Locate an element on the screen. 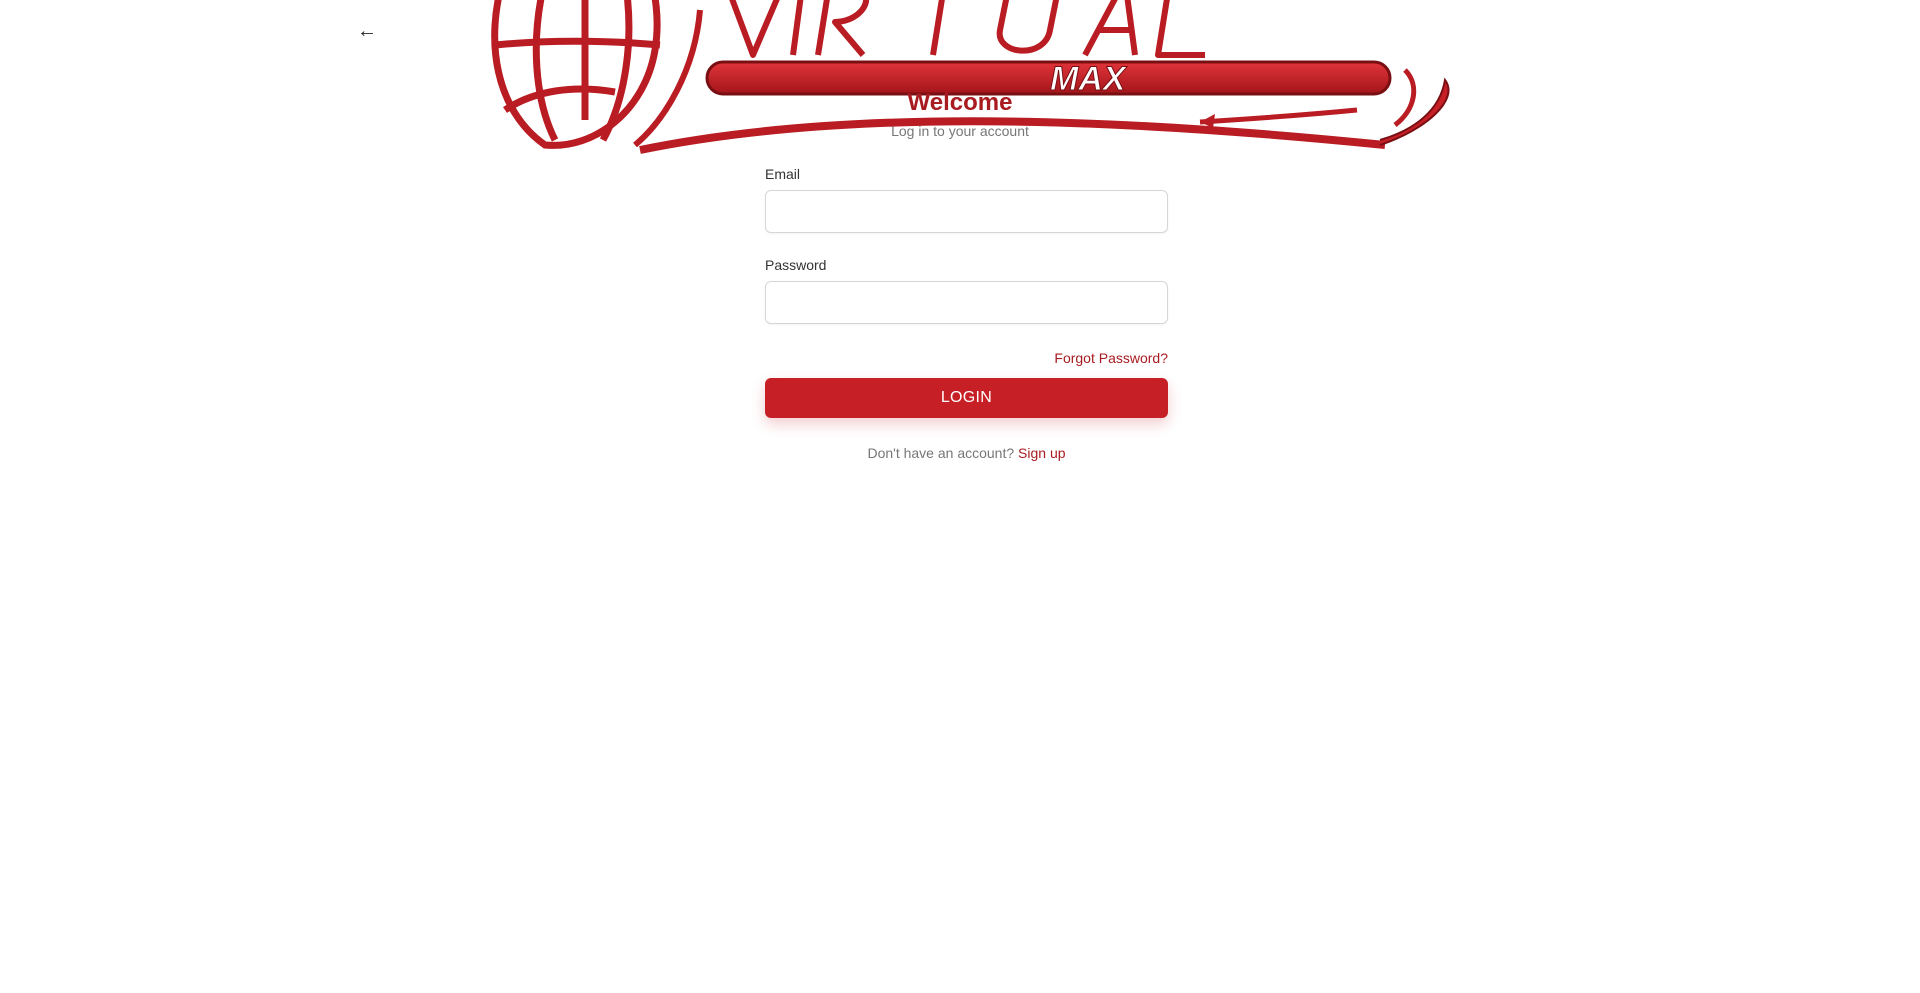 The width and height of the screenshot is (1920, 993). password-group: Password is located at coordinates (966, 290).